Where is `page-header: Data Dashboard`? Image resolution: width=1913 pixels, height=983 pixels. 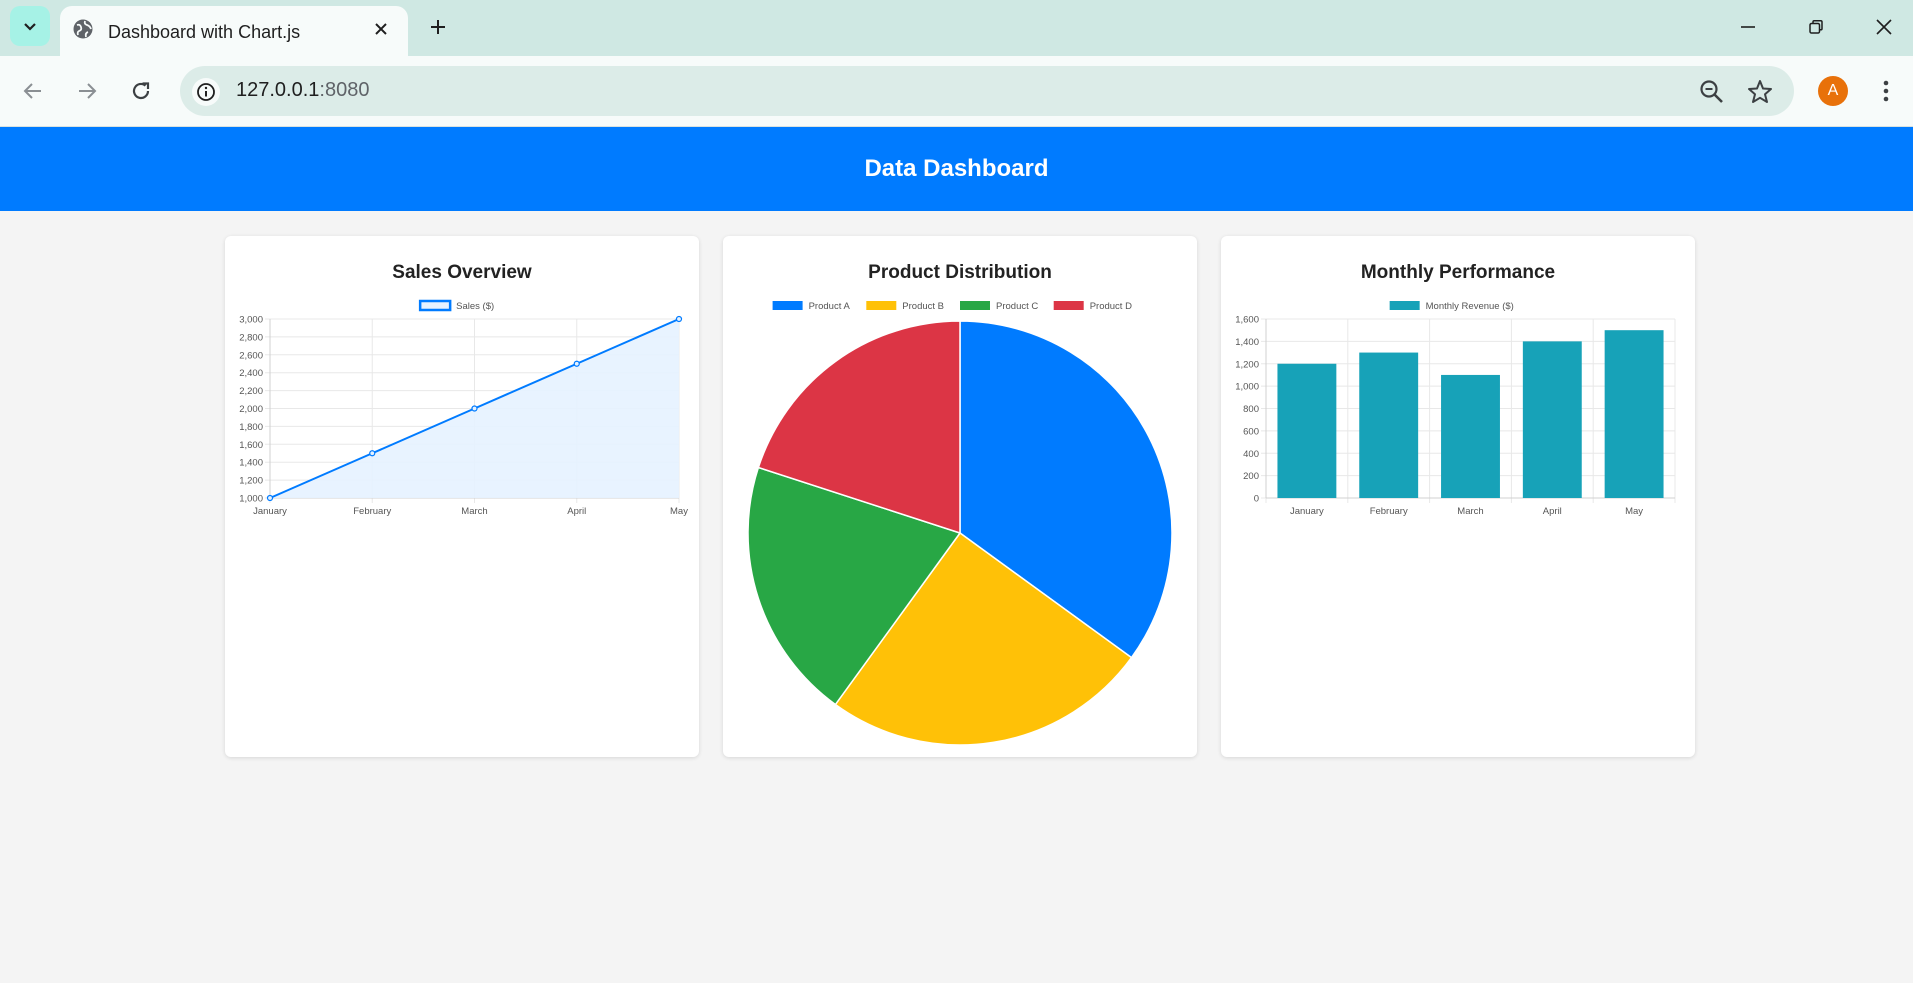
page-header: Data Dashboard is located at coordinates (956, 169).